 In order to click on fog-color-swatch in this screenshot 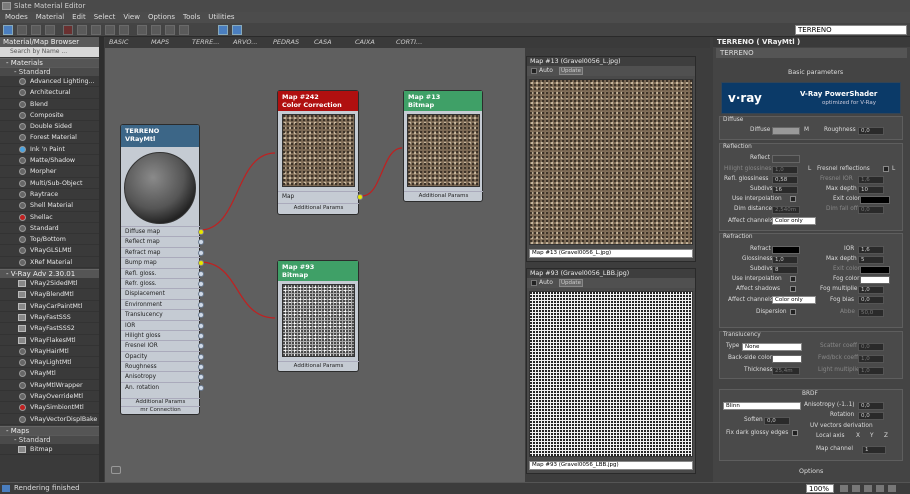, I will do `click(875, 280)`.